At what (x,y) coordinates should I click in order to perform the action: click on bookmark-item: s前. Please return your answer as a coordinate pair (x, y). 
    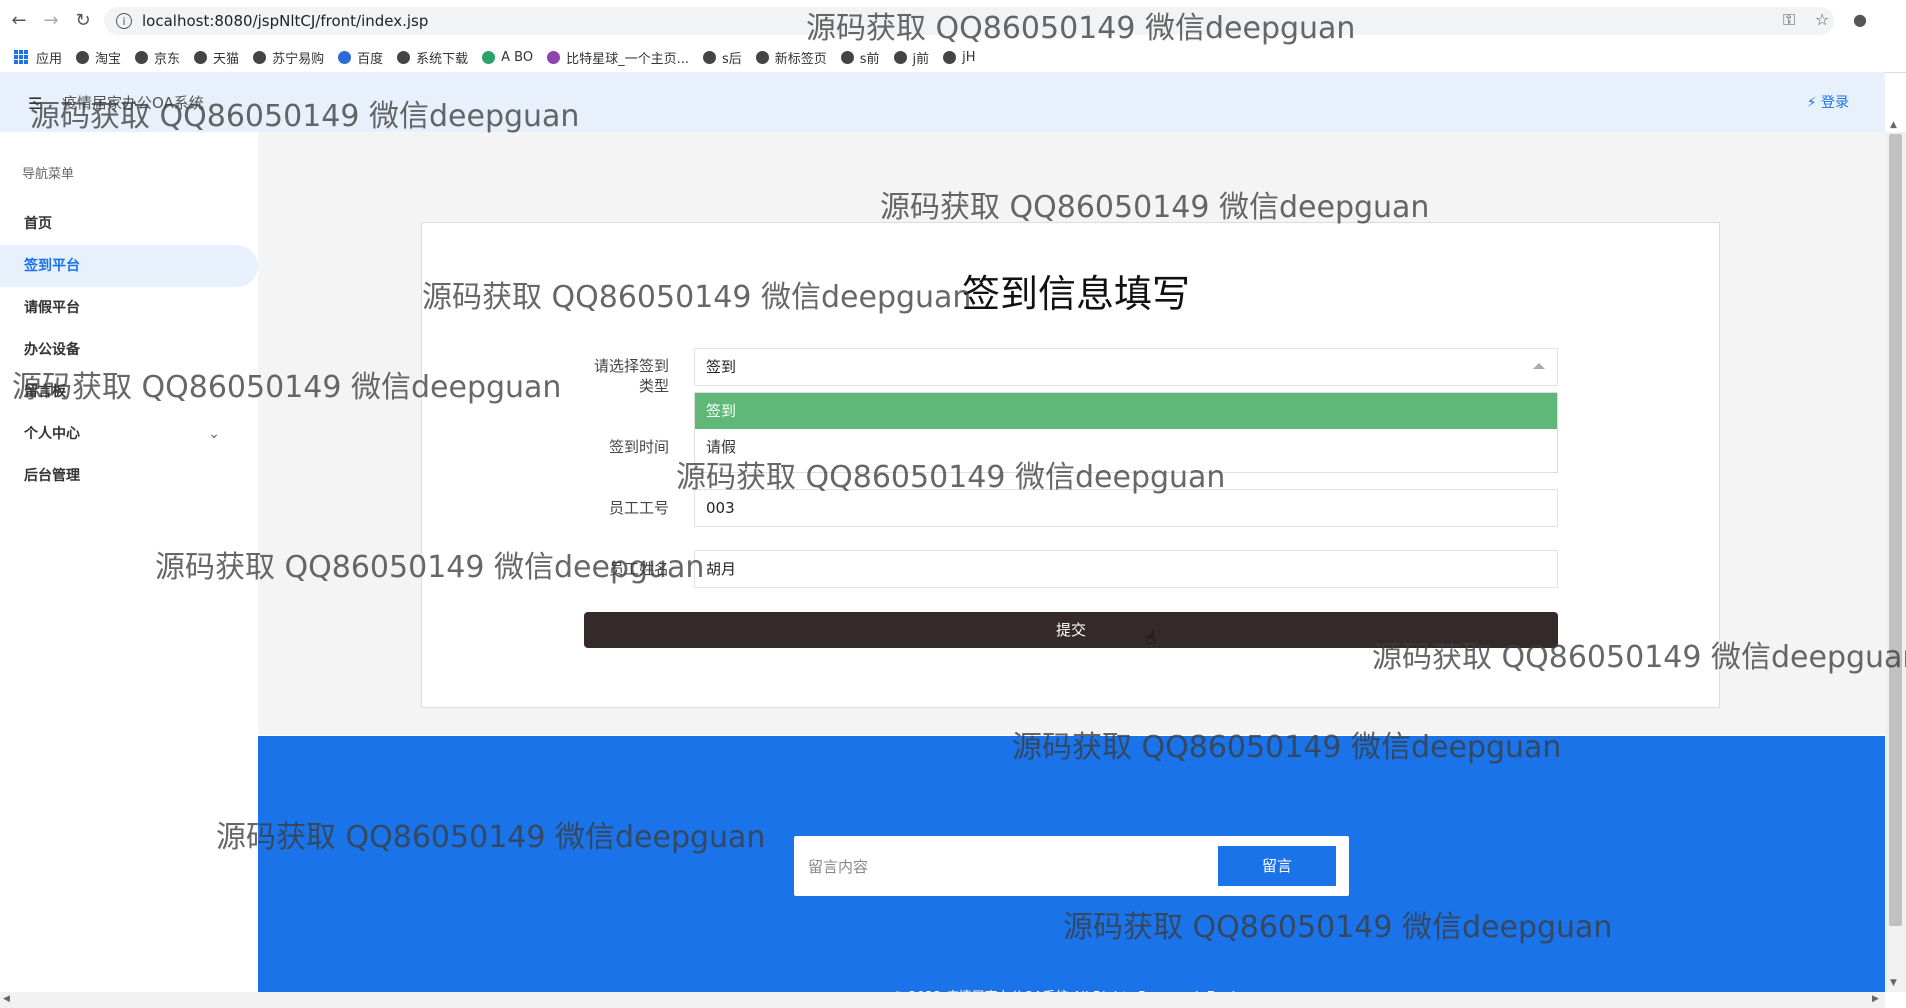
    Looking at the image, I should click on (860, 57).